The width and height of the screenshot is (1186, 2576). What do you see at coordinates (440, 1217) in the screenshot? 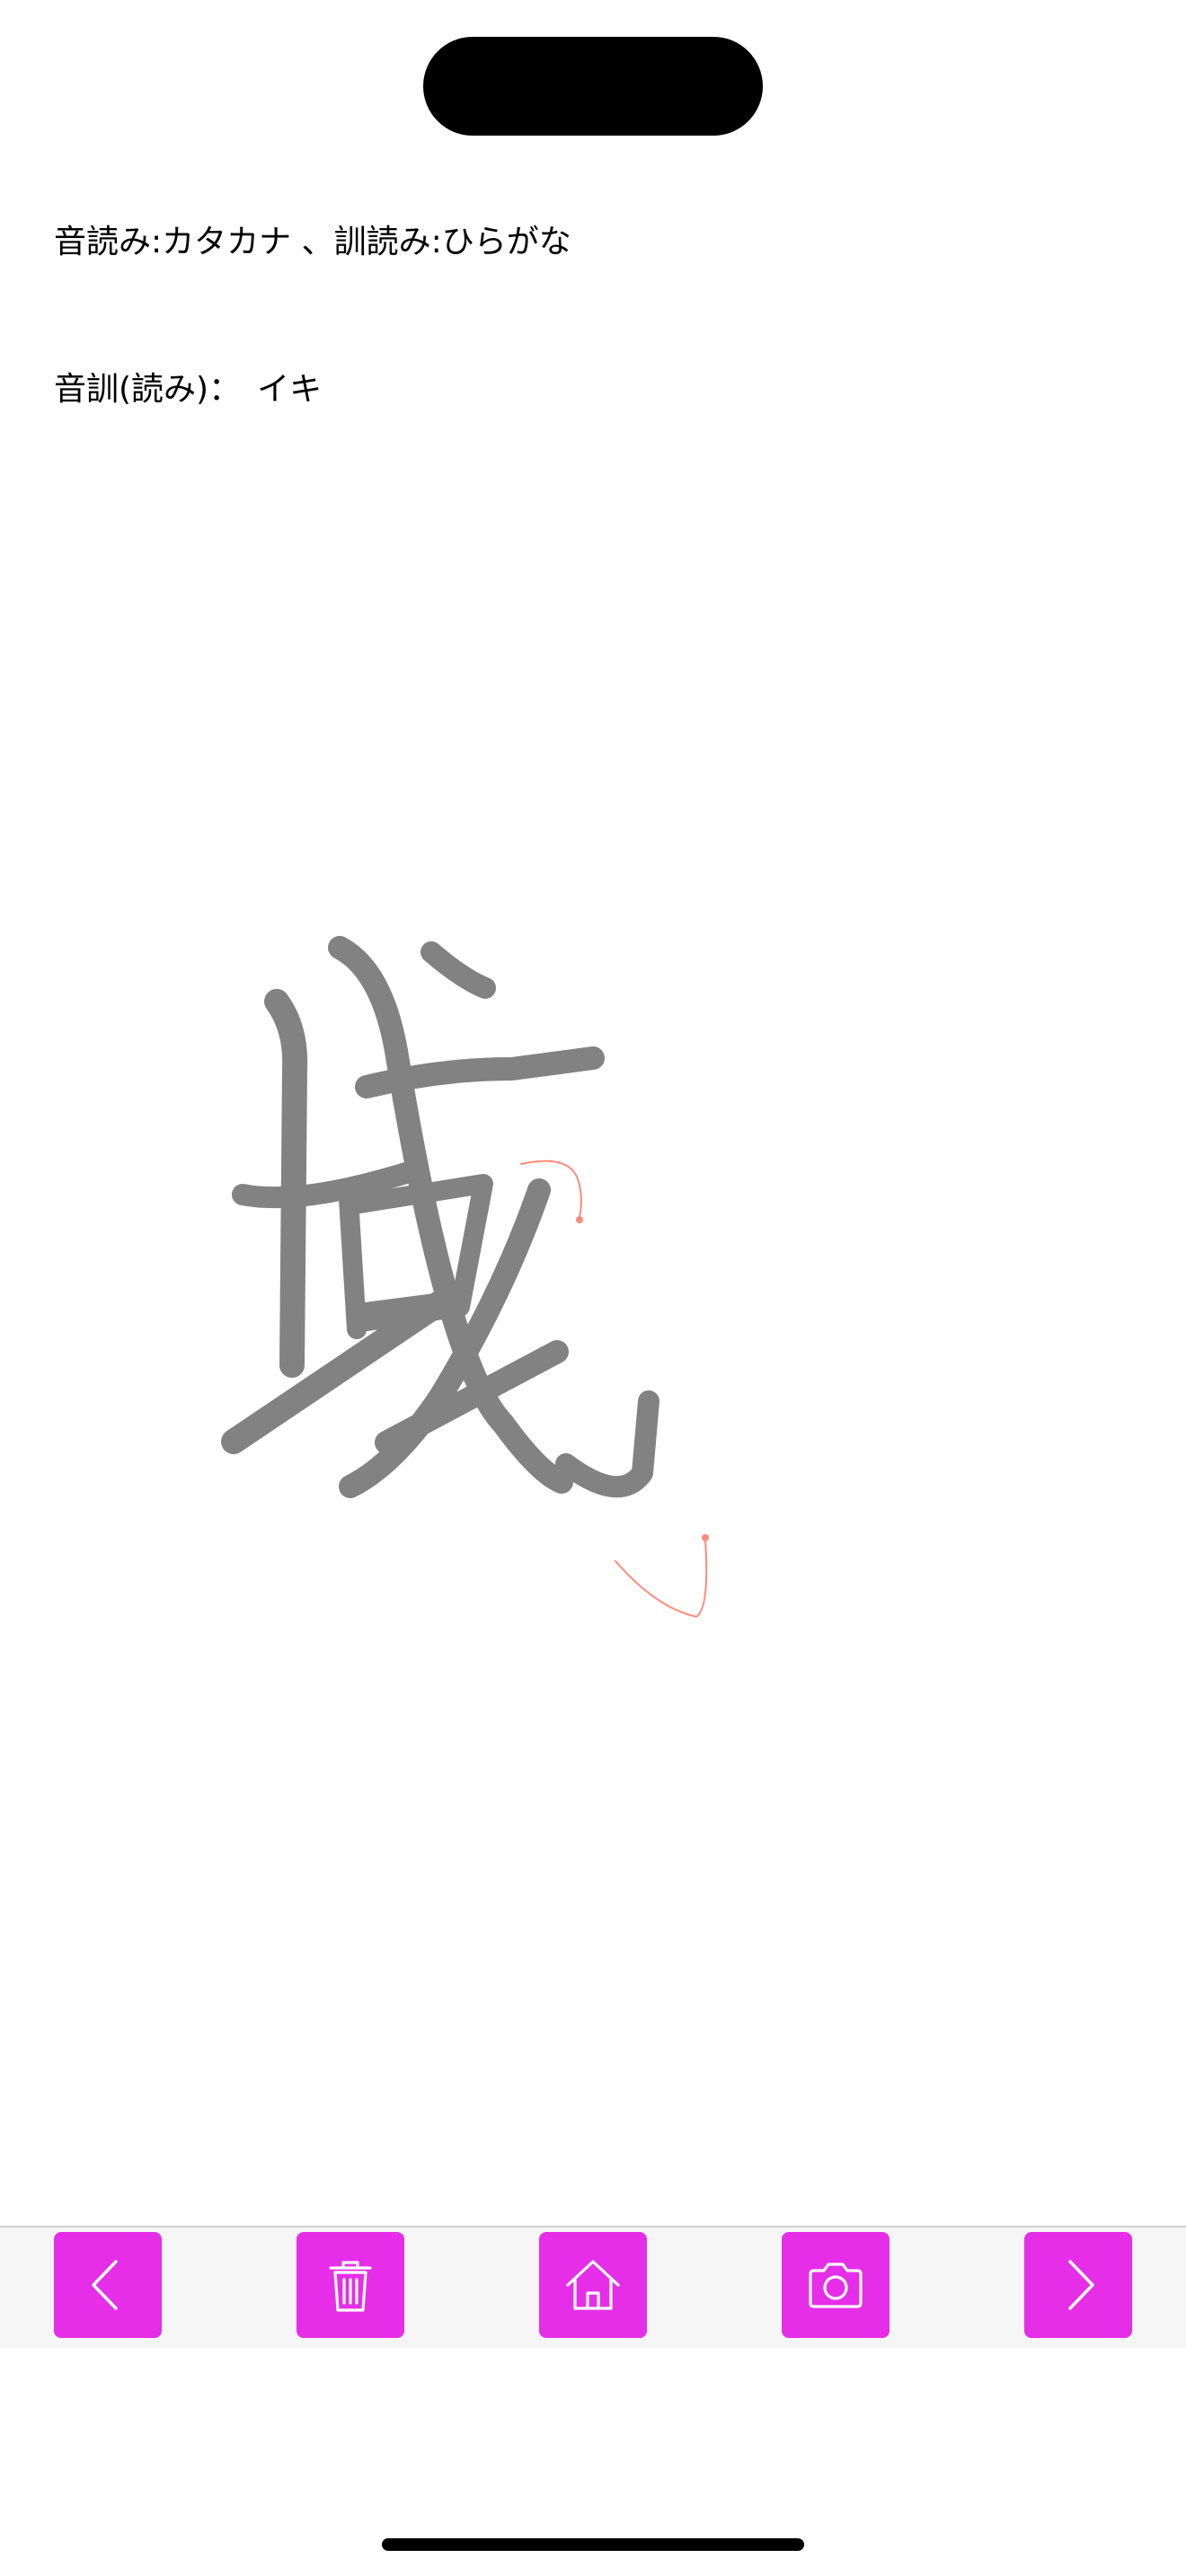
I see `kanji-strokes` at bounding box center [440, 1217].